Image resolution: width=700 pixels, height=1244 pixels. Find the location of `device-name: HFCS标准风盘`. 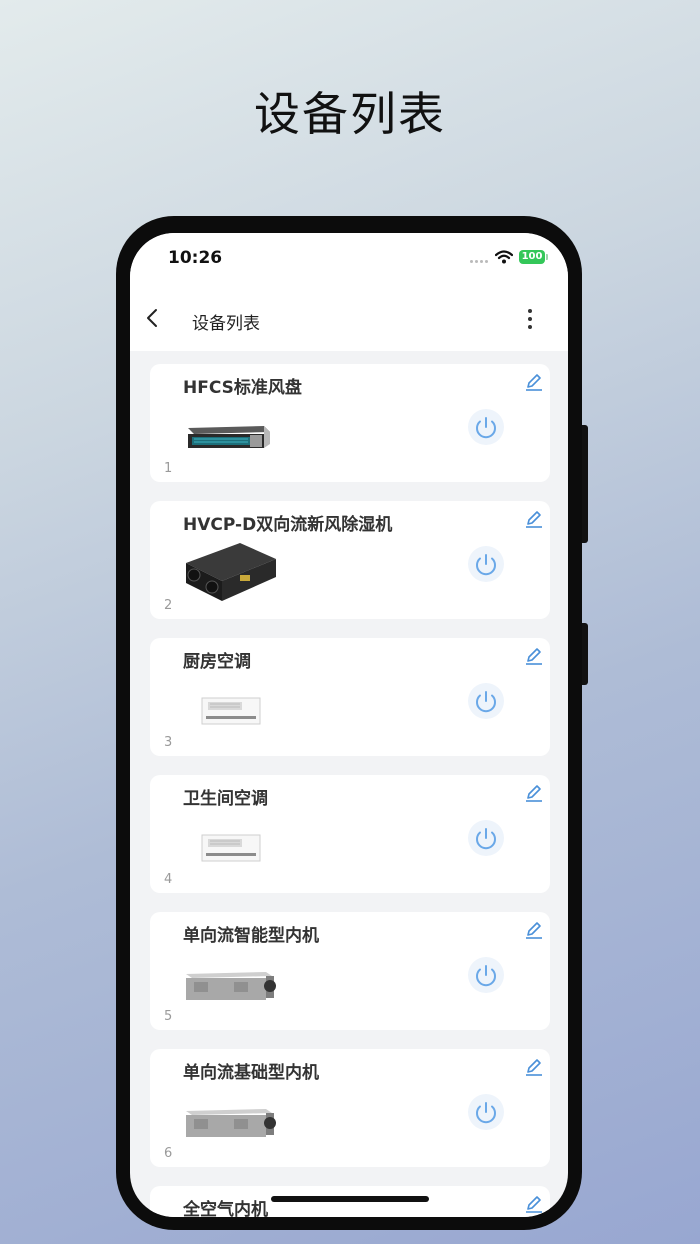

device-name: HFCS标准风盘 is located at coordinates (242, 388).